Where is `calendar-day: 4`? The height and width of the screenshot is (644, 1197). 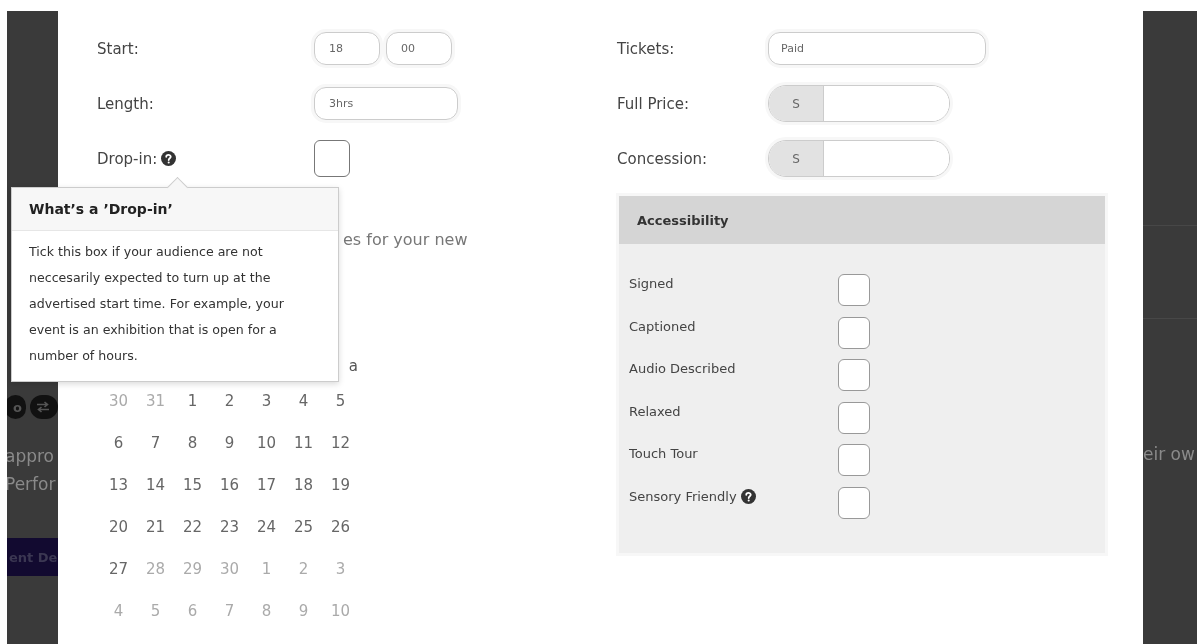 calendar-day: 4 is located at coordinates (303, 401).